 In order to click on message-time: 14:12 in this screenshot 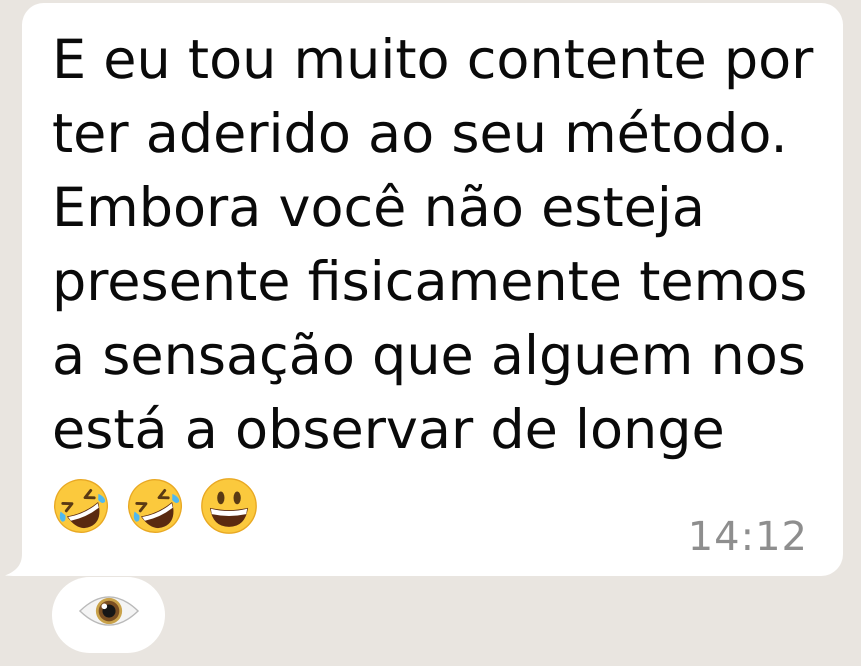, I will do `click(748, 537)`.